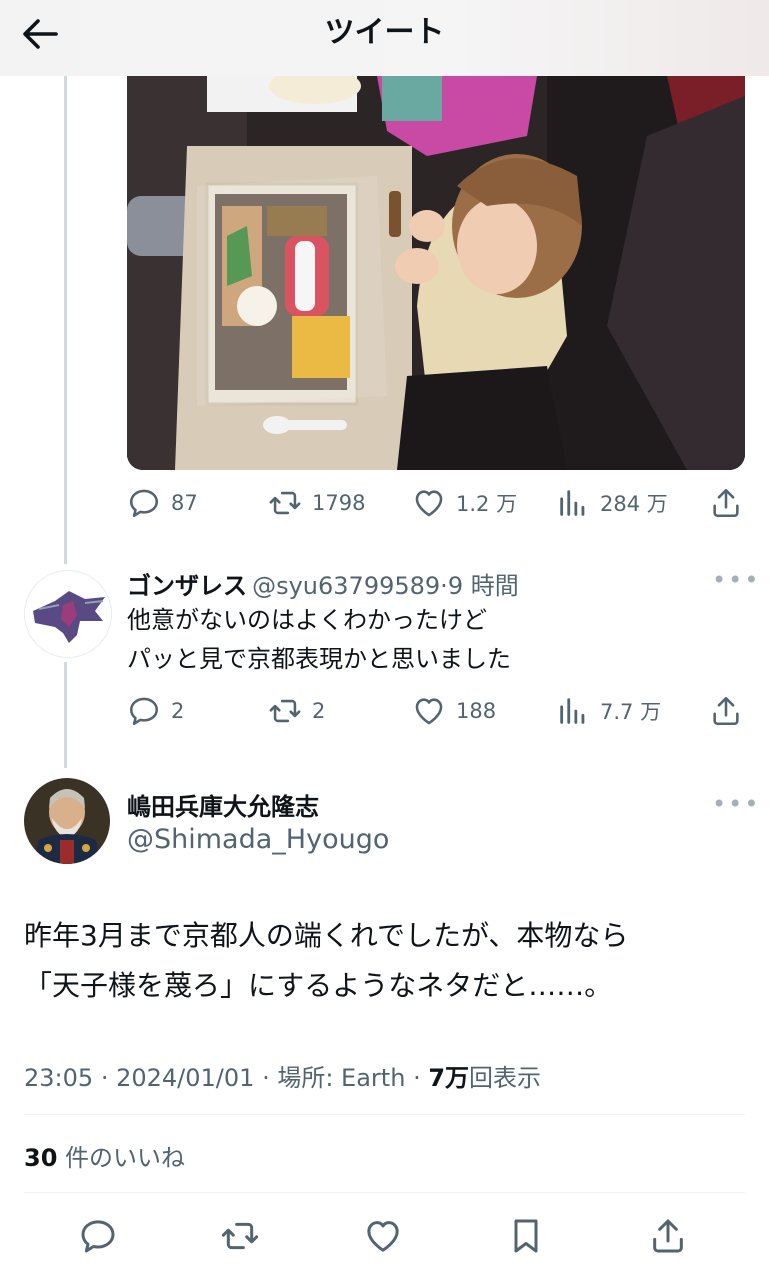 Image resolution: width=769 pixels, height=1280 pixels. I want to click on arrow-left-icon, so click(40, 34).